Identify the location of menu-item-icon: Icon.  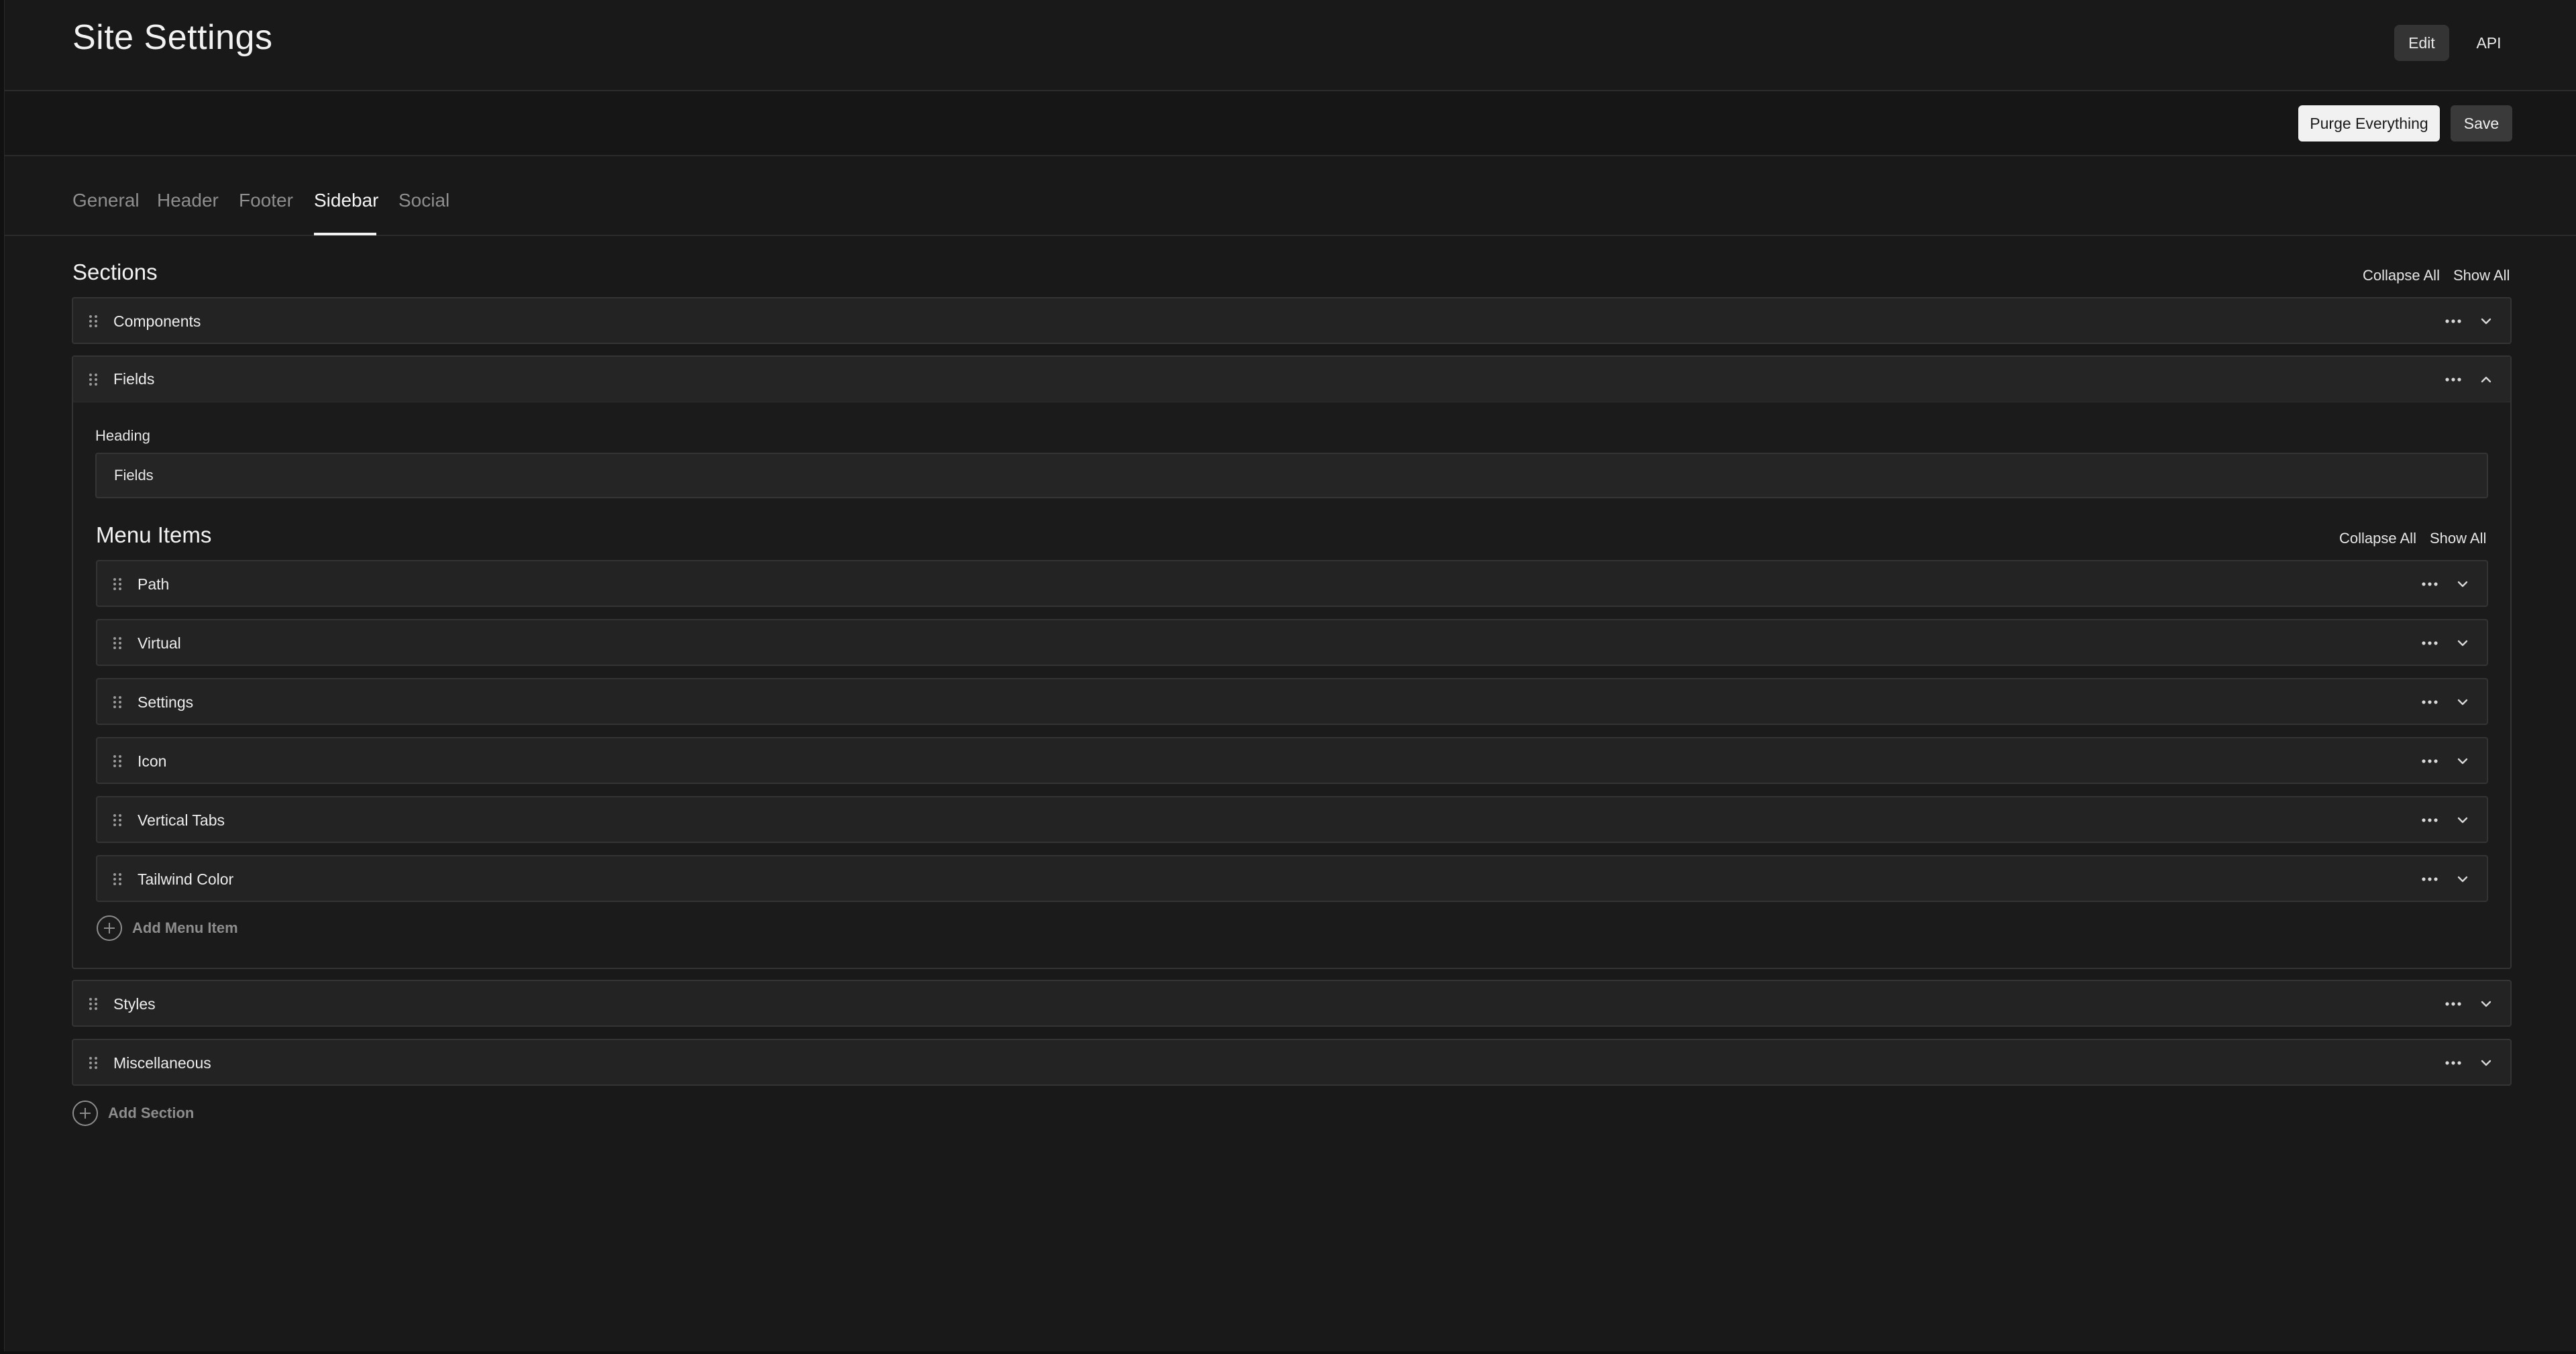
(1292, 760).